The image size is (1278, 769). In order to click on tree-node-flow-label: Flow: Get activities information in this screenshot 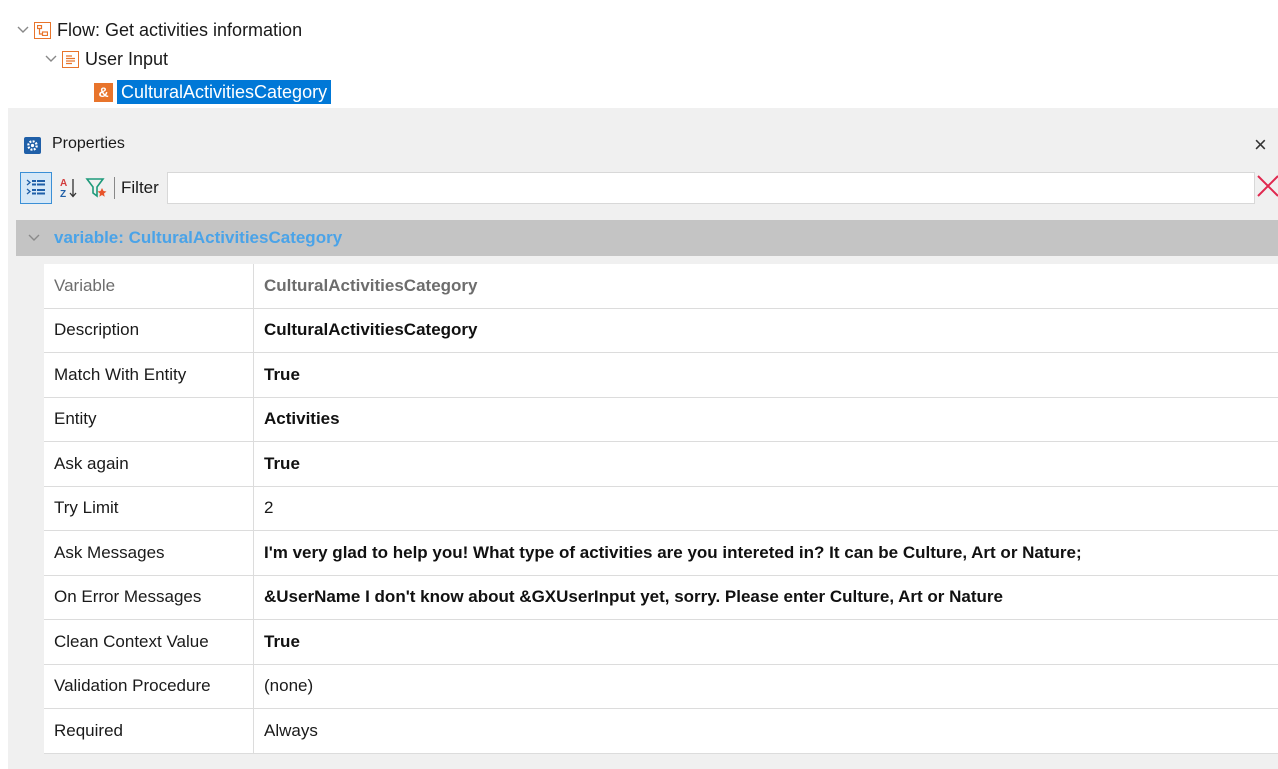, I will do `click(180, 29)`.